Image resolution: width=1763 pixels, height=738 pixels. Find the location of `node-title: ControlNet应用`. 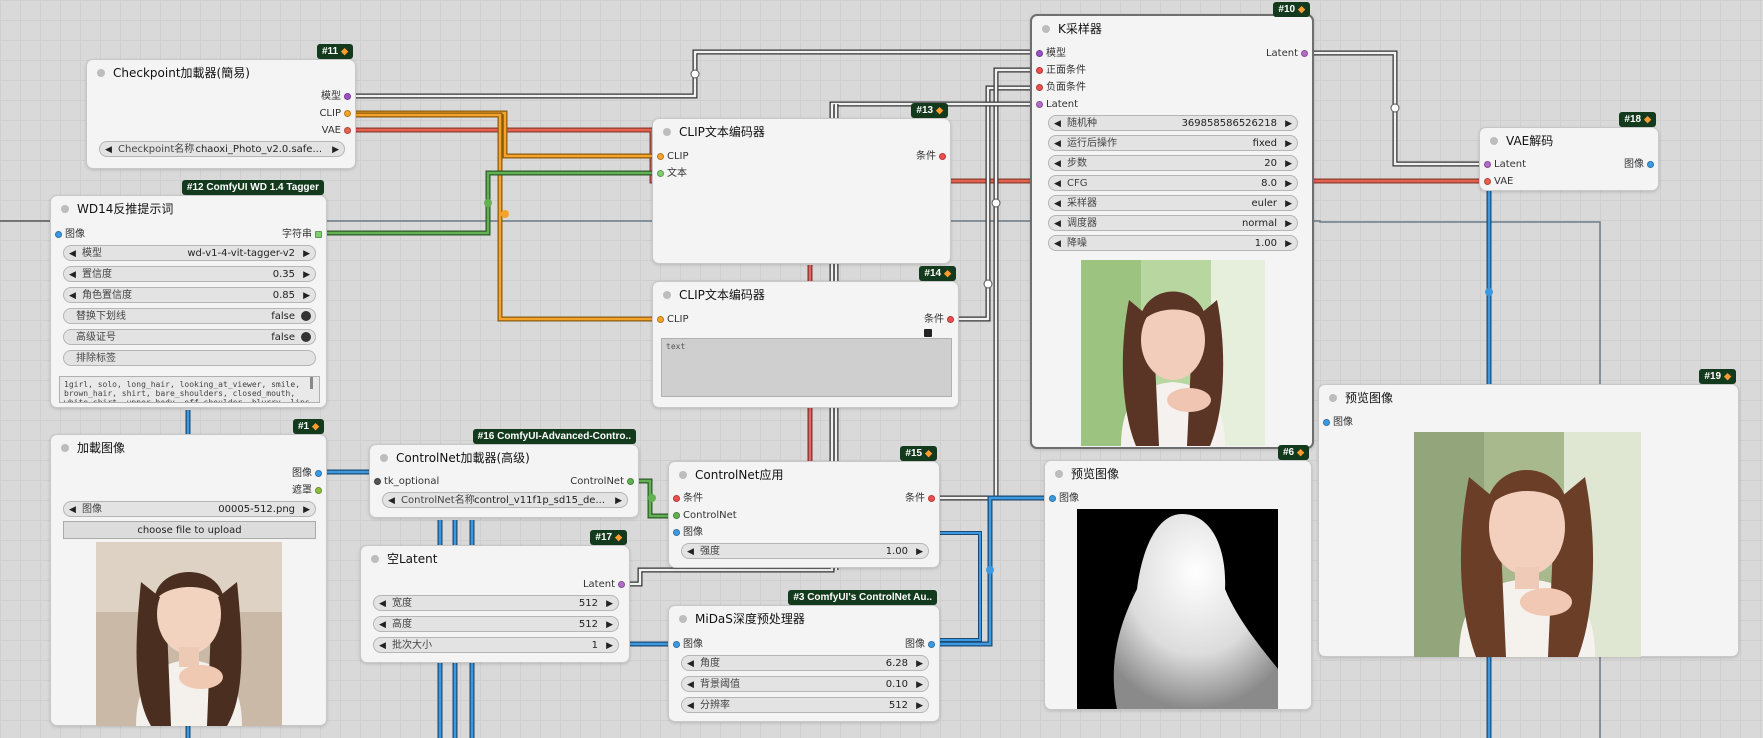

node-title: ControlNet应用 is located at coordinates (804, 475).